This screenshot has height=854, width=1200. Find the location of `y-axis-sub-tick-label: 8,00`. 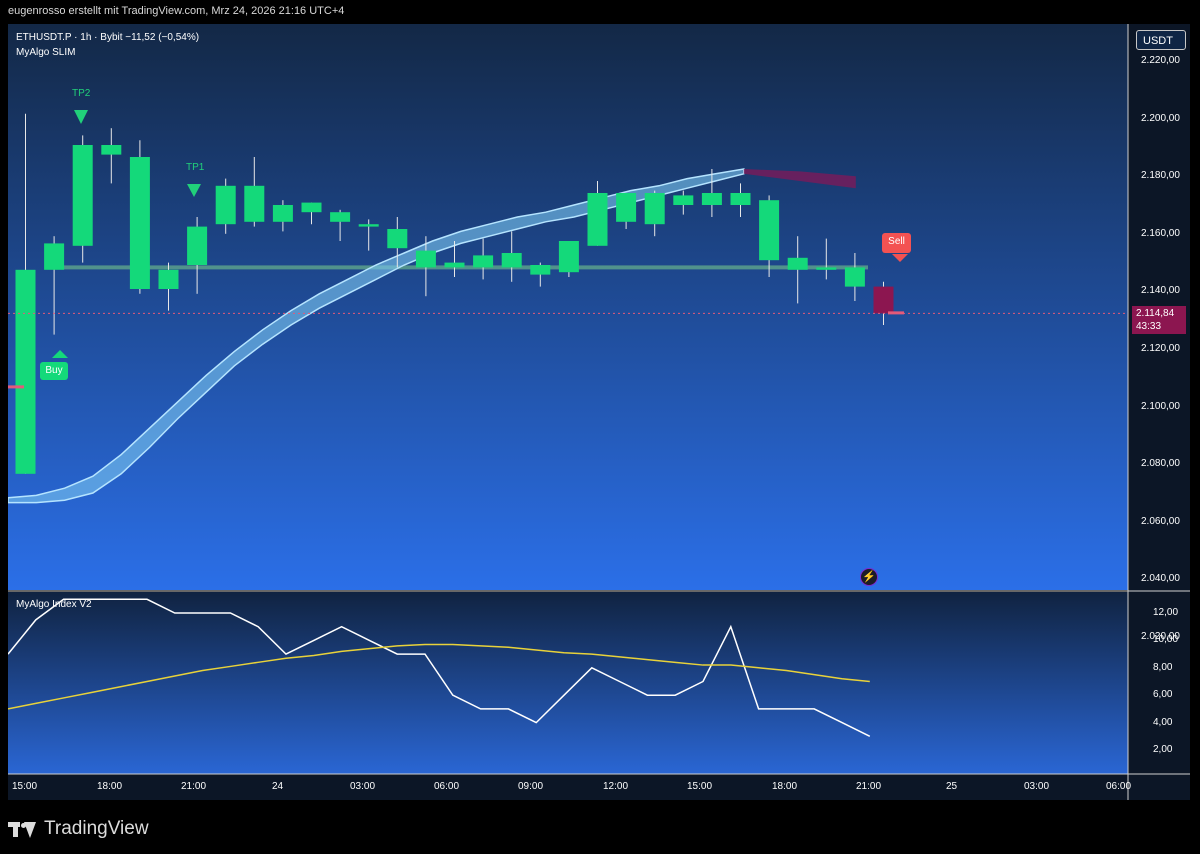

y-axis-sub-tick-label: 8,00 is located at coordinates (1163, 667).